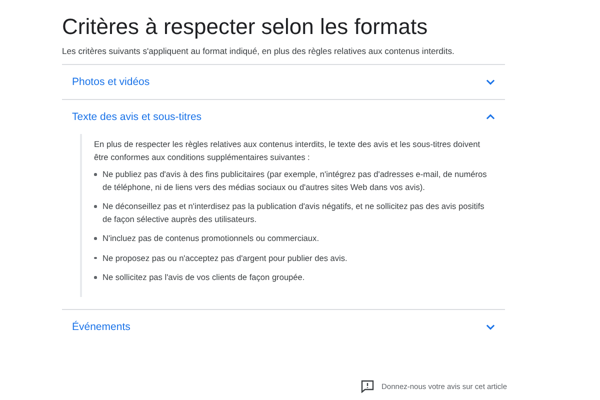  What do you see at coordinates (225, 258) in the screenshot?
I see `bullet-text: Ne proposez pas ou n'acceptez pas d'argent pour publier des avis.` at bounding box center [225, 258].